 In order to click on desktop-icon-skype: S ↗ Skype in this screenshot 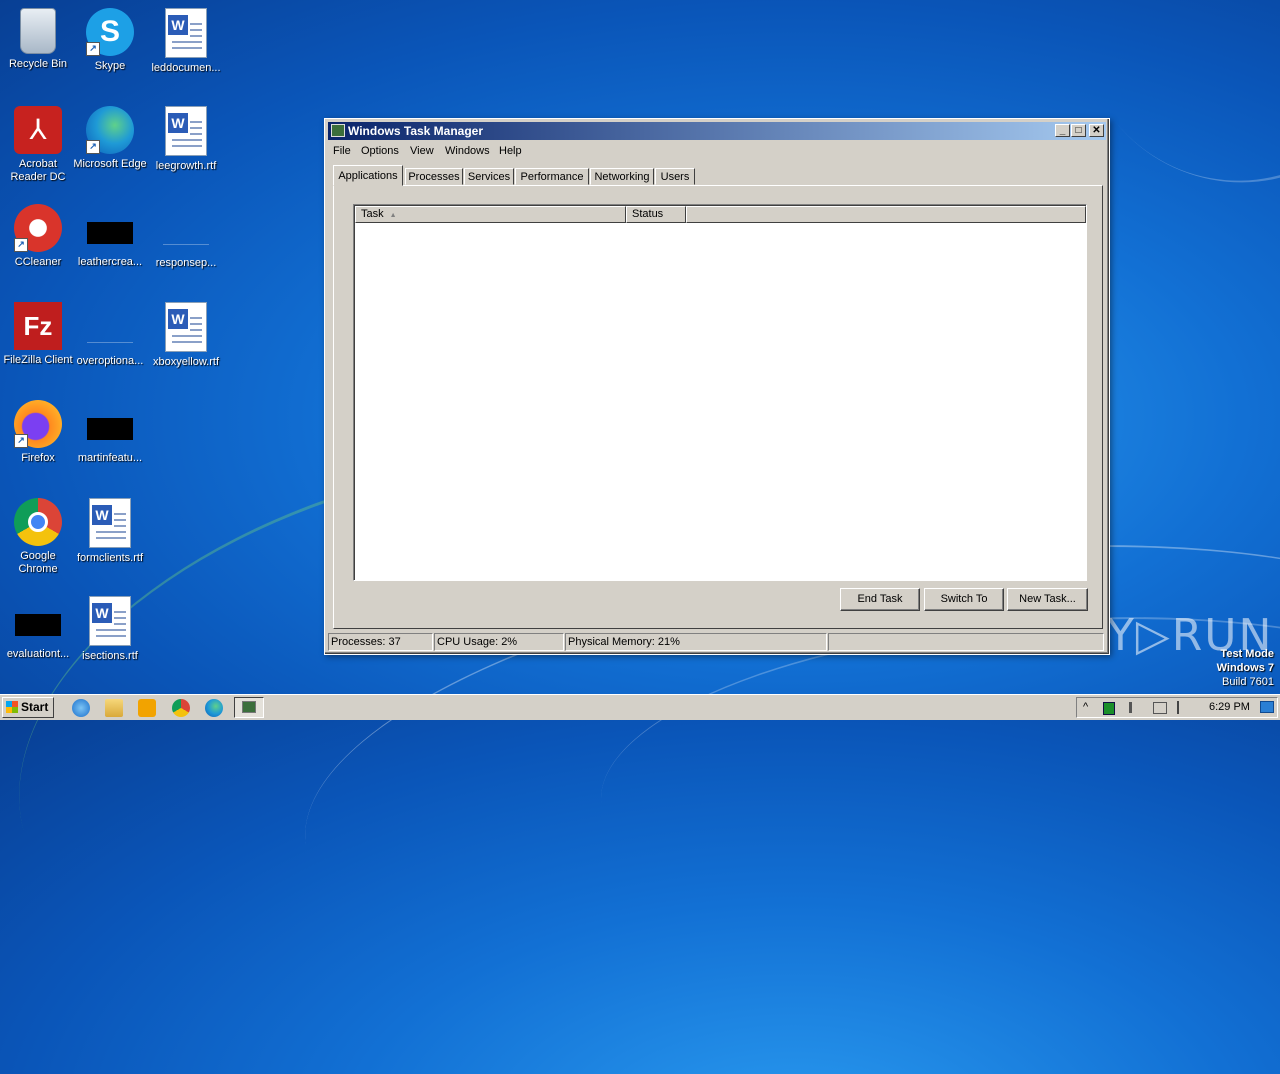, I will do `click(110, 40)`.